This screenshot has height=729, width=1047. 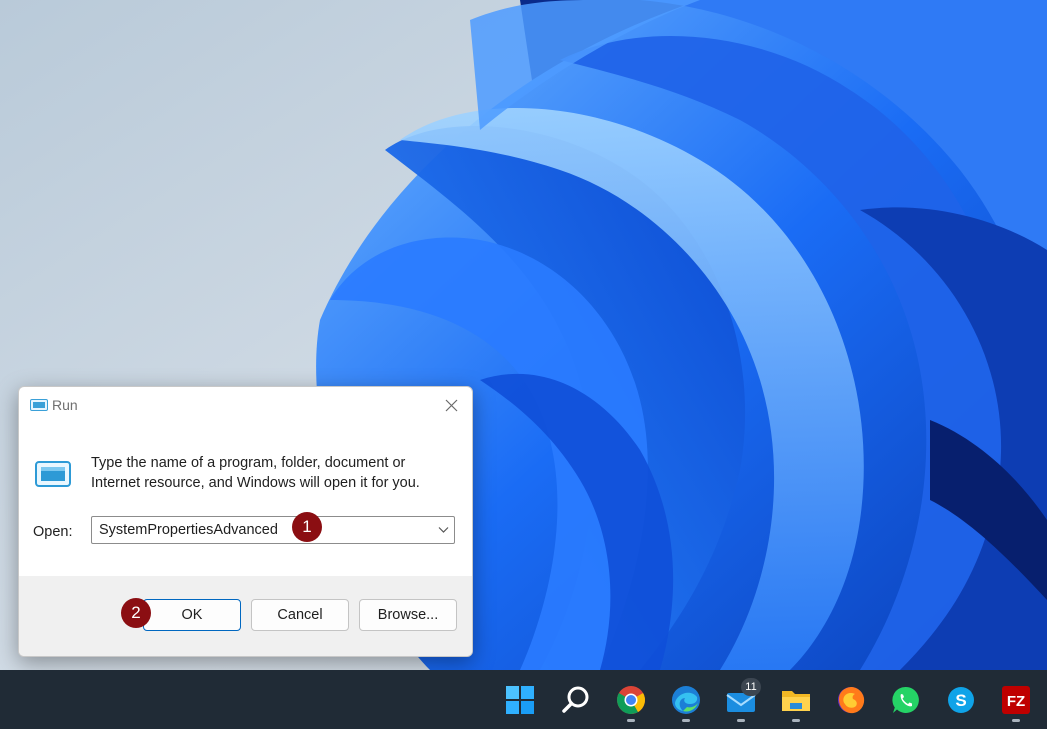 I want to click on start-icon, so click(x=520, y=700).